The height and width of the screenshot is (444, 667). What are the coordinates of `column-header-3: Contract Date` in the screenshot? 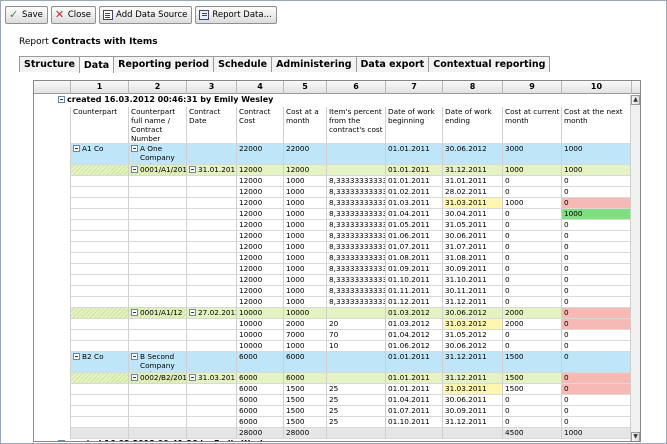 It's located at (212, 125).